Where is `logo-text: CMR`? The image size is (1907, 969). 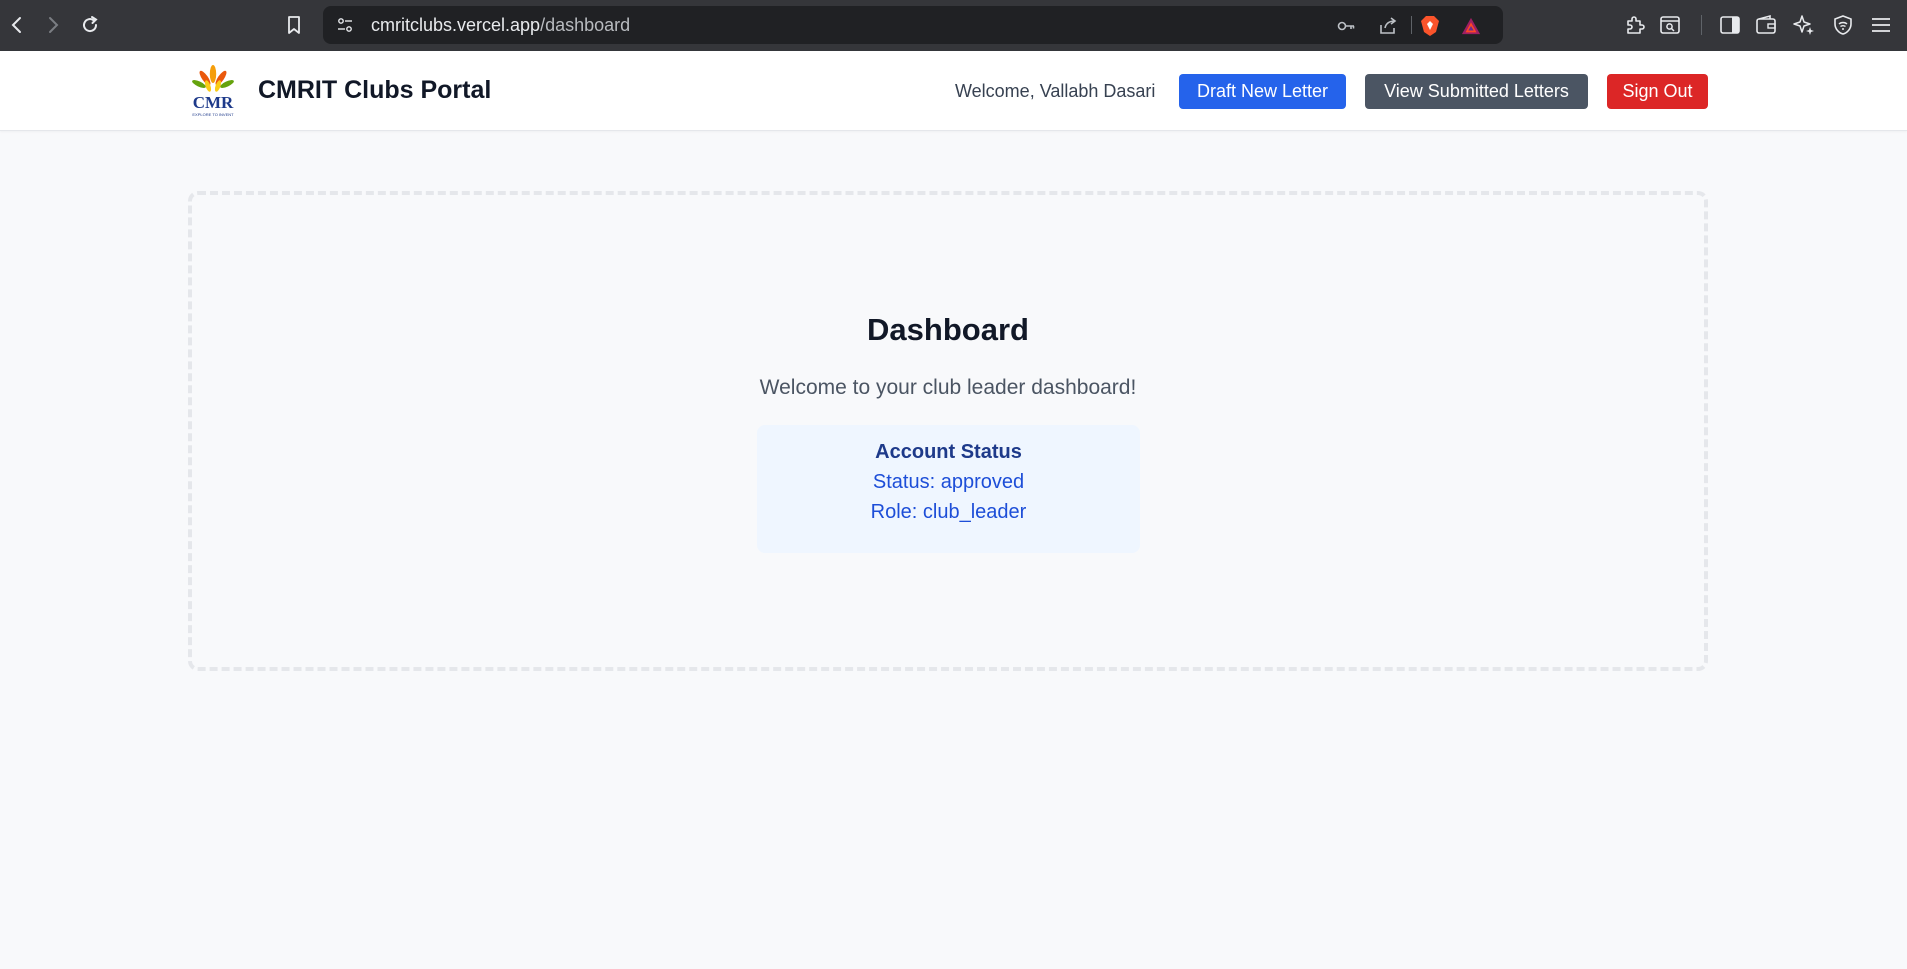 logo-text: CMR is located at coordinates (213, 102).